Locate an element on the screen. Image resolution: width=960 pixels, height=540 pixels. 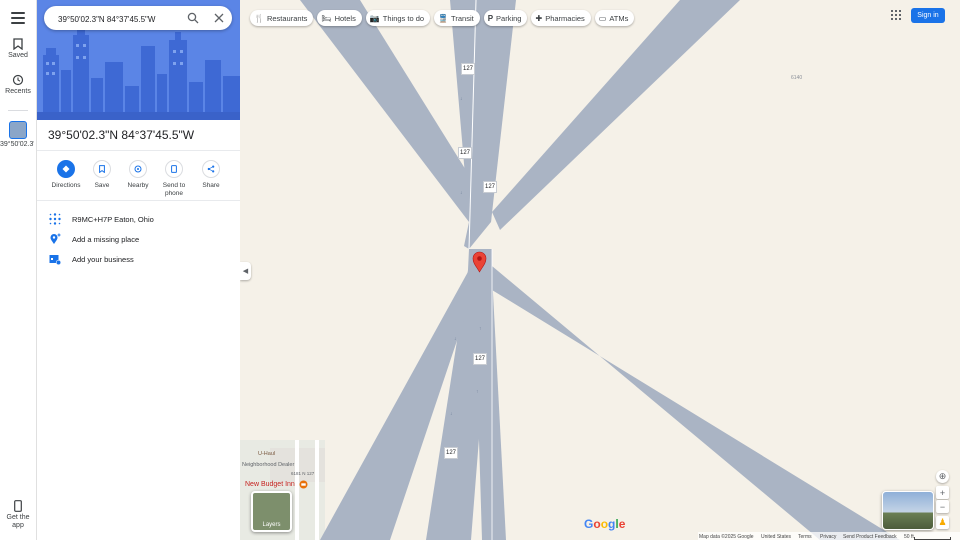
apps-grid-icon is located at coordinates (896, 15).